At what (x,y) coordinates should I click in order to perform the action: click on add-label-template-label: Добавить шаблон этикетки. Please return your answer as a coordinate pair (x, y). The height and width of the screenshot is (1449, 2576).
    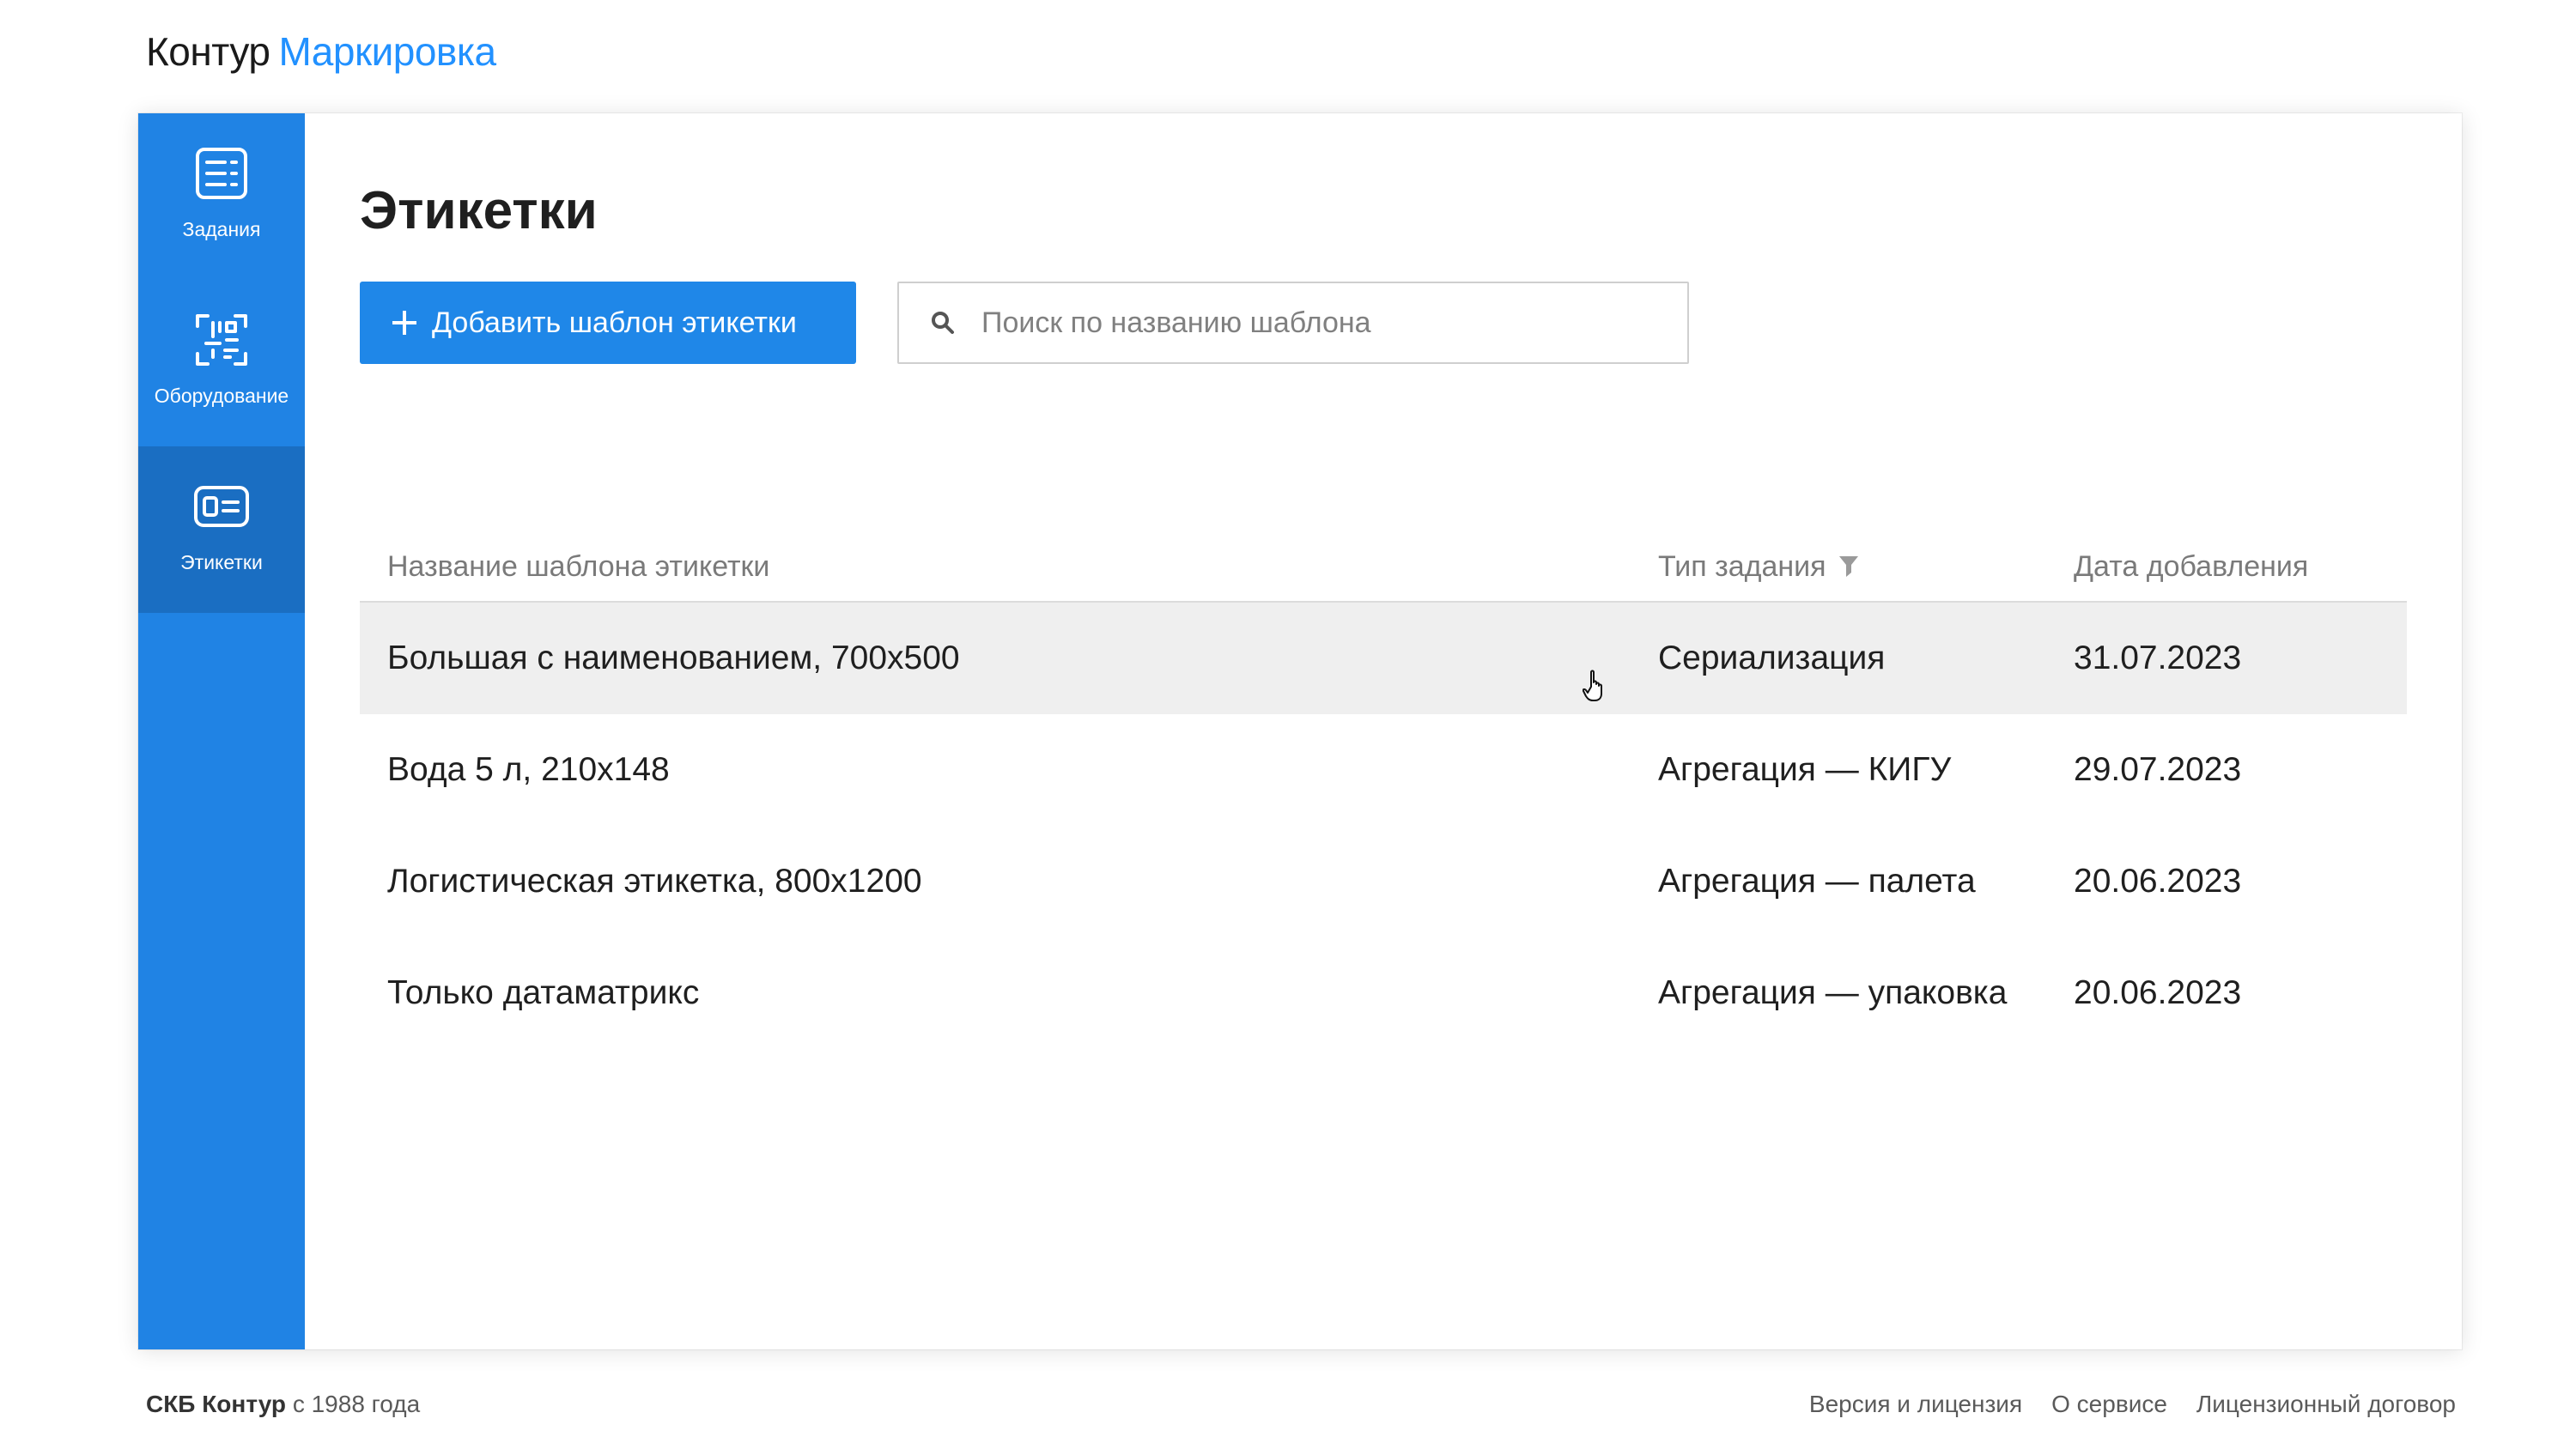
    Looking at the image, I should click on (614, 322).